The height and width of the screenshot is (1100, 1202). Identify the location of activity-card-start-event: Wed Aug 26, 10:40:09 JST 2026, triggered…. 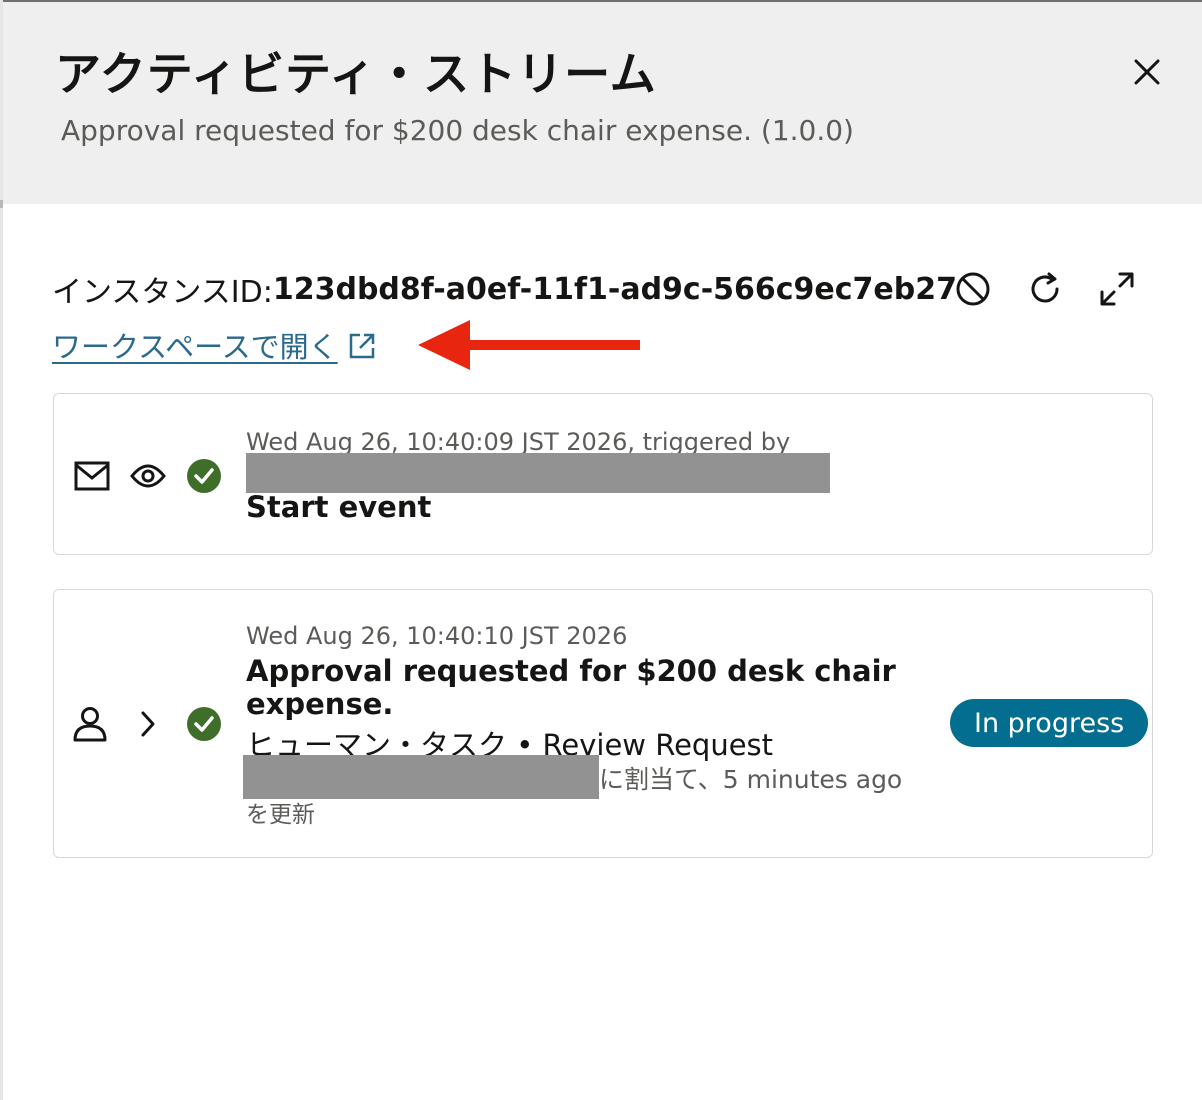
(603, 474).